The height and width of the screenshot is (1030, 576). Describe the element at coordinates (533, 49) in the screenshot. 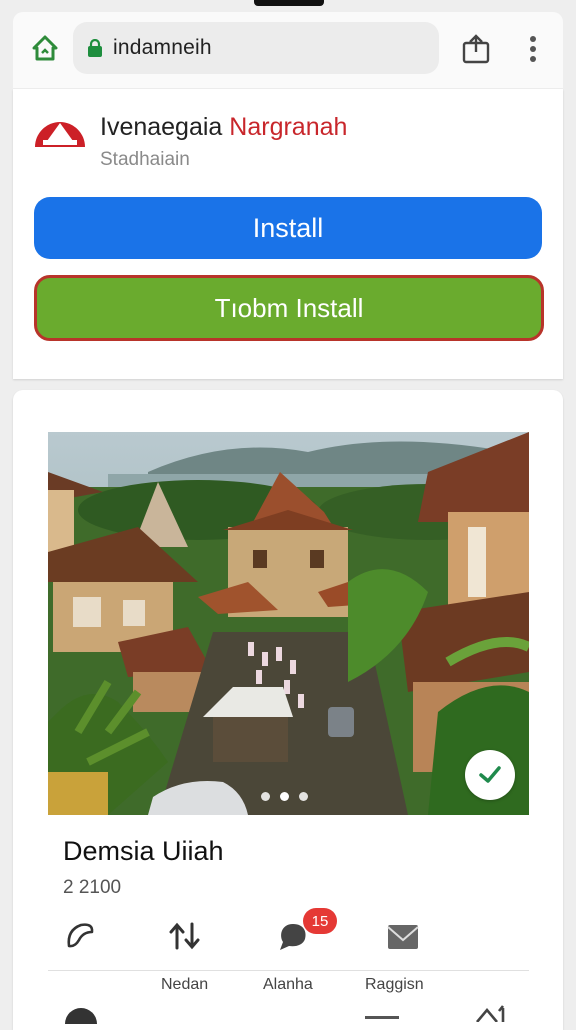

I see `more-vert-icon` at that location.